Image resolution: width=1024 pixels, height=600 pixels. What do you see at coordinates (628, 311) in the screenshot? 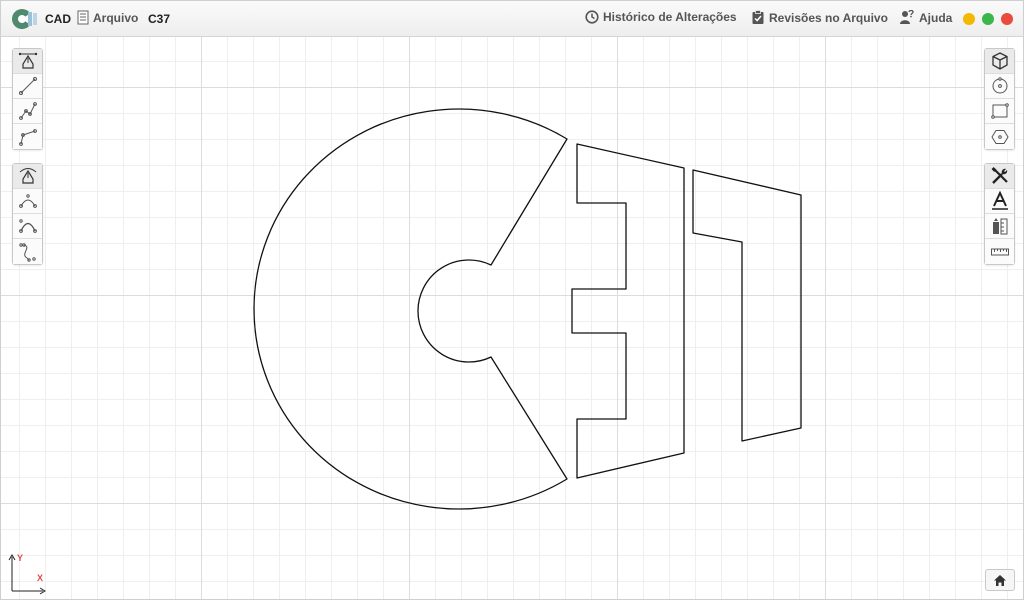
I see `three-letter-shape` at bounding box center [628, 311].